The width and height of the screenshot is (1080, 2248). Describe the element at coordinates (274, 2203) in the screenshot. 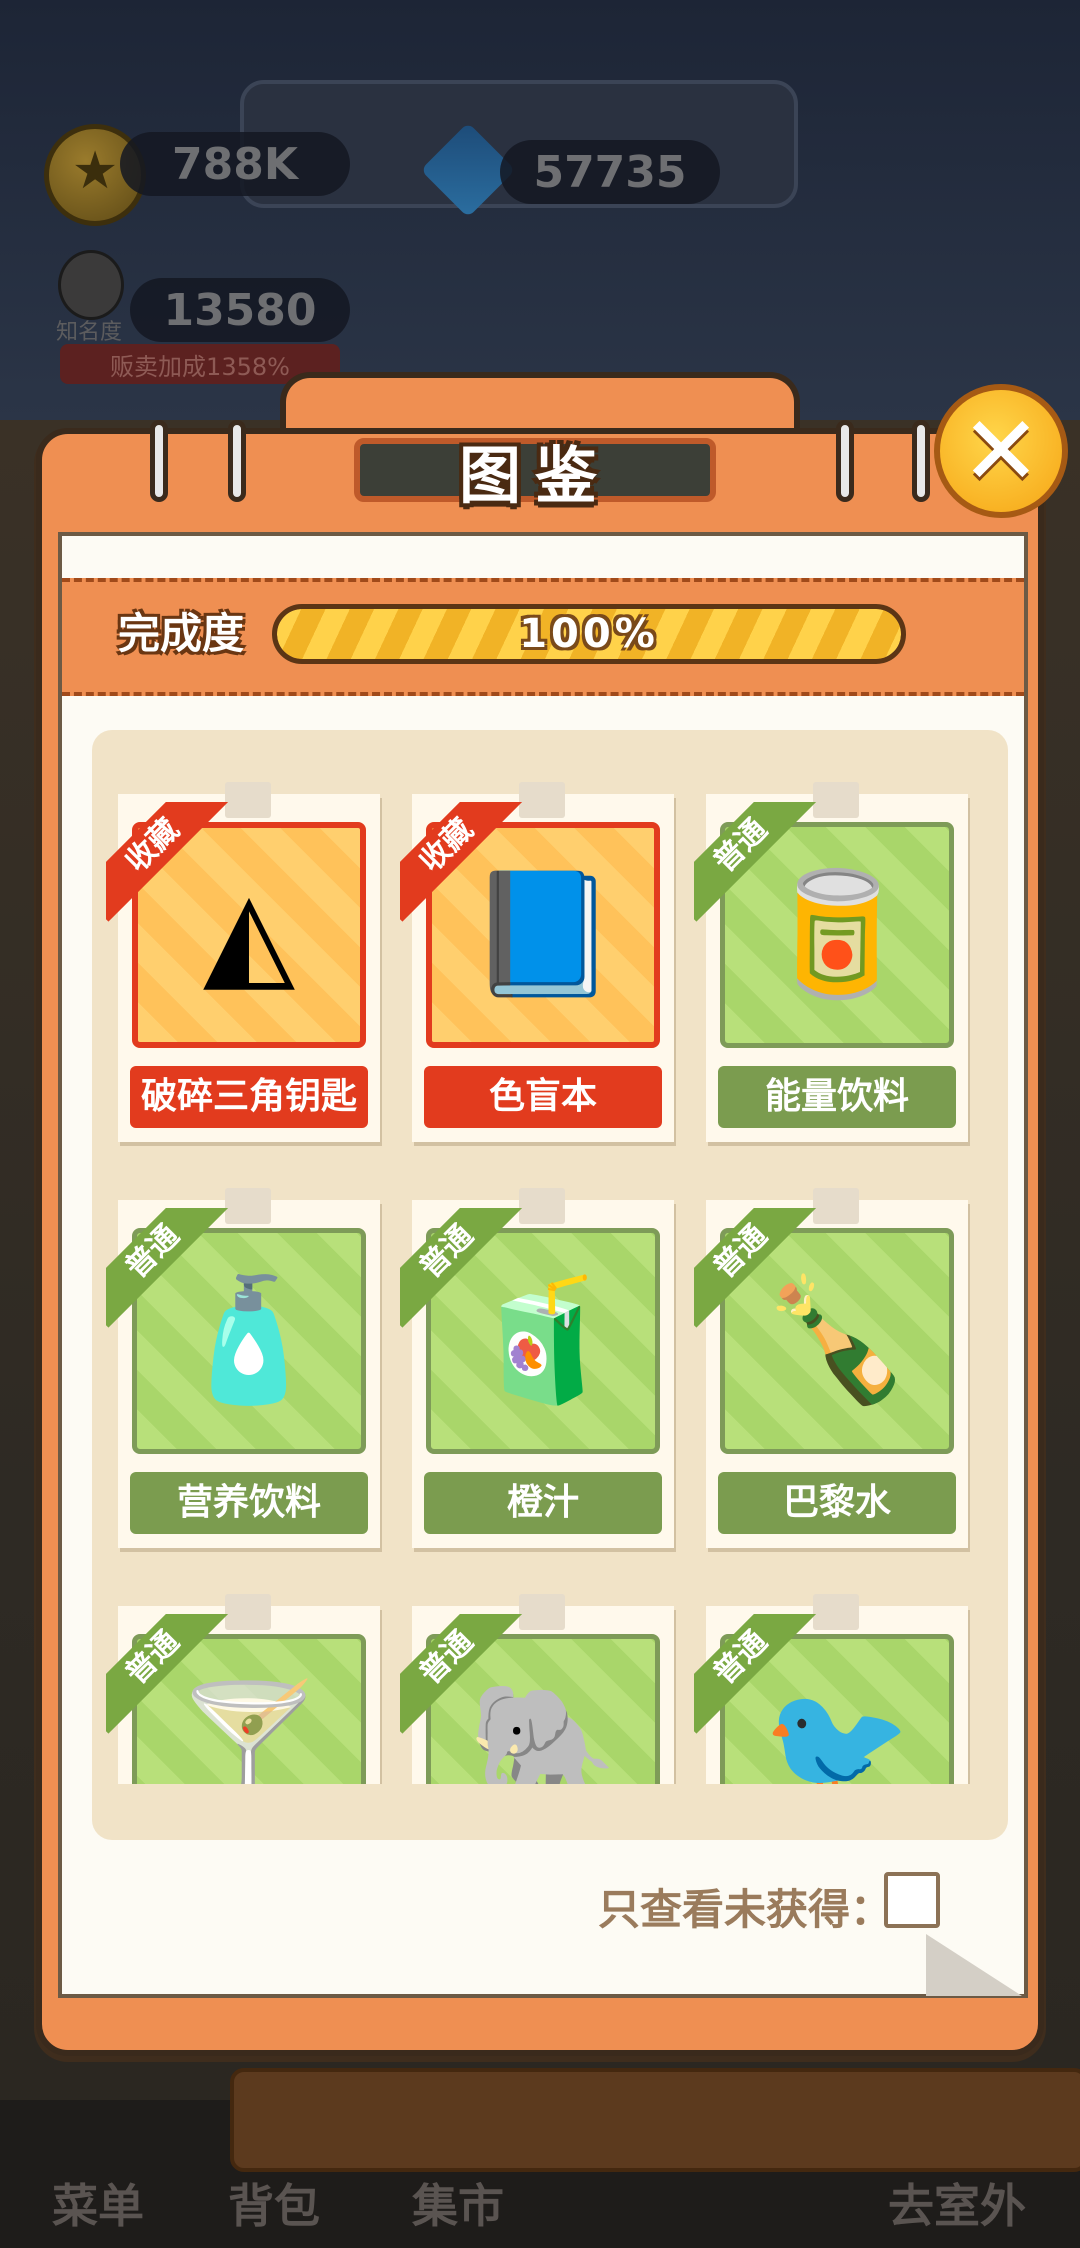

I see `nav-backpack: 背包` at that location.